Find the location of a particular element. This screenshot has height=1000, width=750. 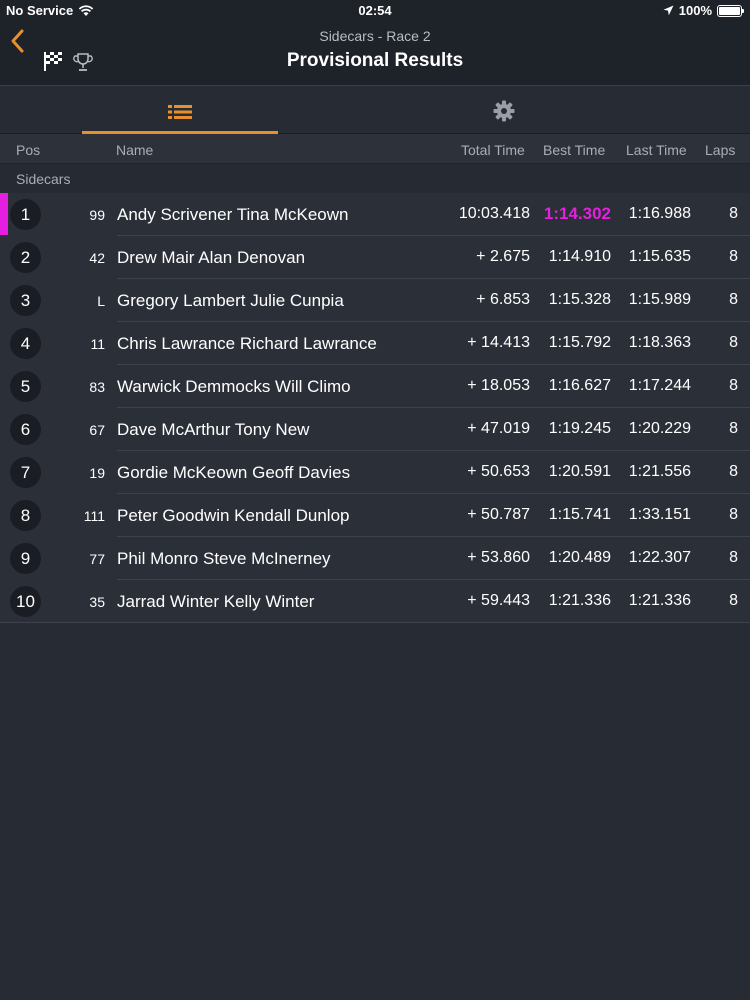

best-time: 1:20.591 is located at coordinates (579, 471).